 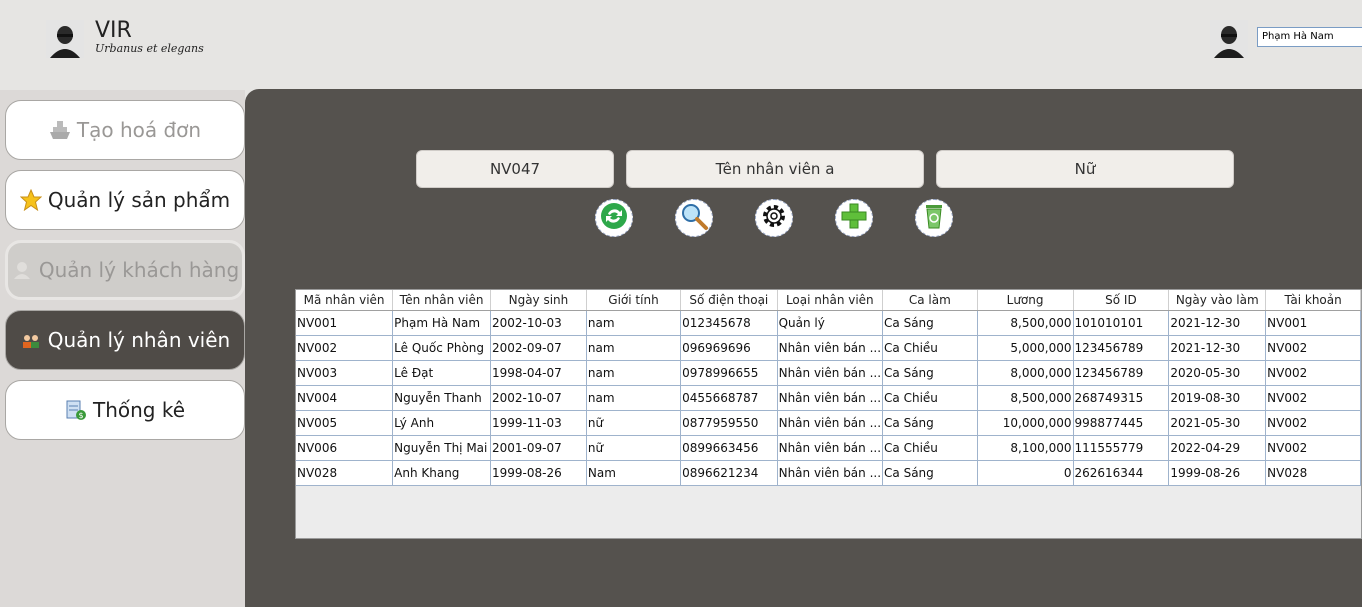 I want to click on table-cell: 2021-12-30, so click(x=1217, y=323).